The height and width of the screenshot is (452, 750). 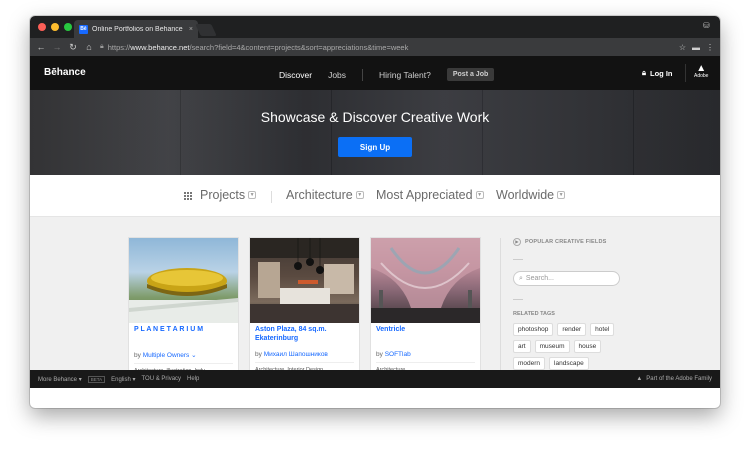 I want to click on project-owner: by SOFTlab, so click(x=425, y=352).